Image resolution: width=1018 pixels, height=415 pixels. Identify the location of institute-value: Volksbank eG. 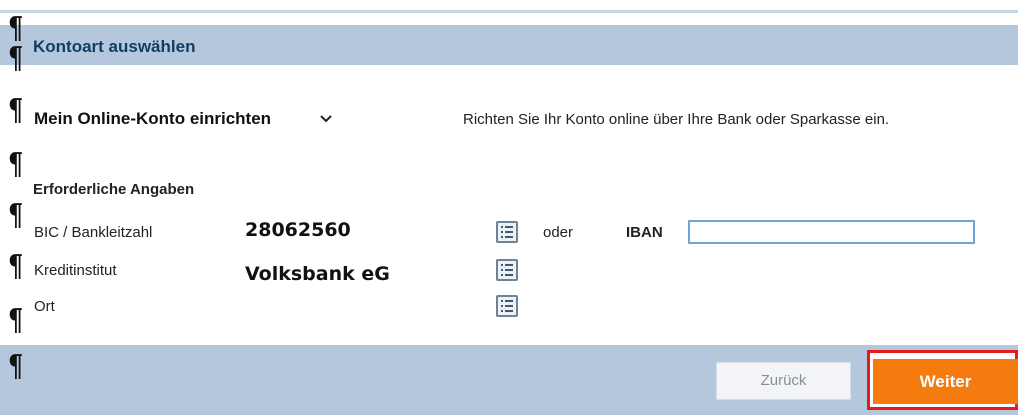
(317, 274).